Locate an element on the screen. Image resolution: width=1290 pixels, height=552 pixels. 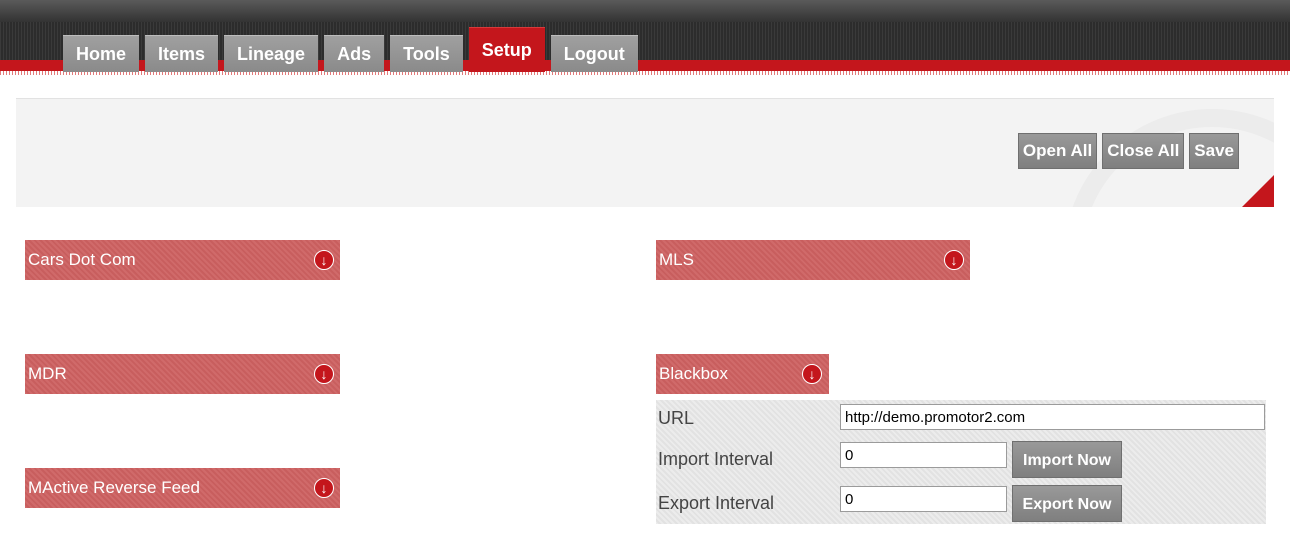
toolbar-buttons: Open All Close All Save is located at coordinates (1128, 151).